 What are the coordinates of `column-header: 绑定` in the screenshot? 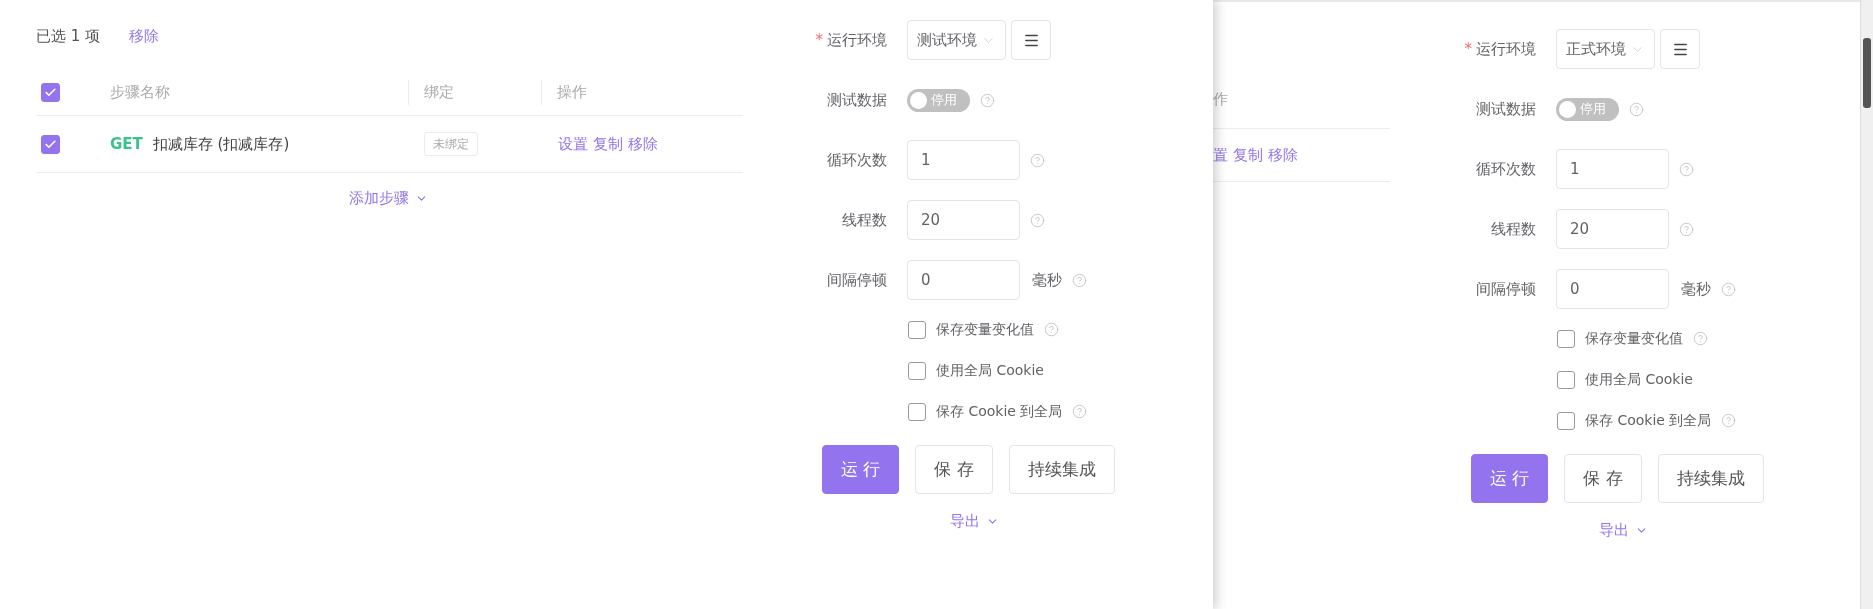 It's located at (439, 93).